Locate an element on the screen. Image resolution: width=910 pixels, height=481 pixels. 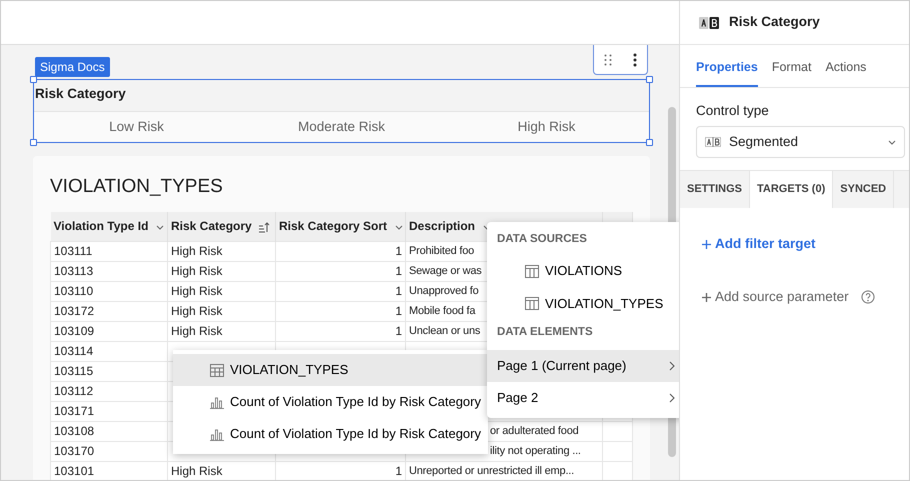
table-cell: 103109 is located at coordinates (109, 331).